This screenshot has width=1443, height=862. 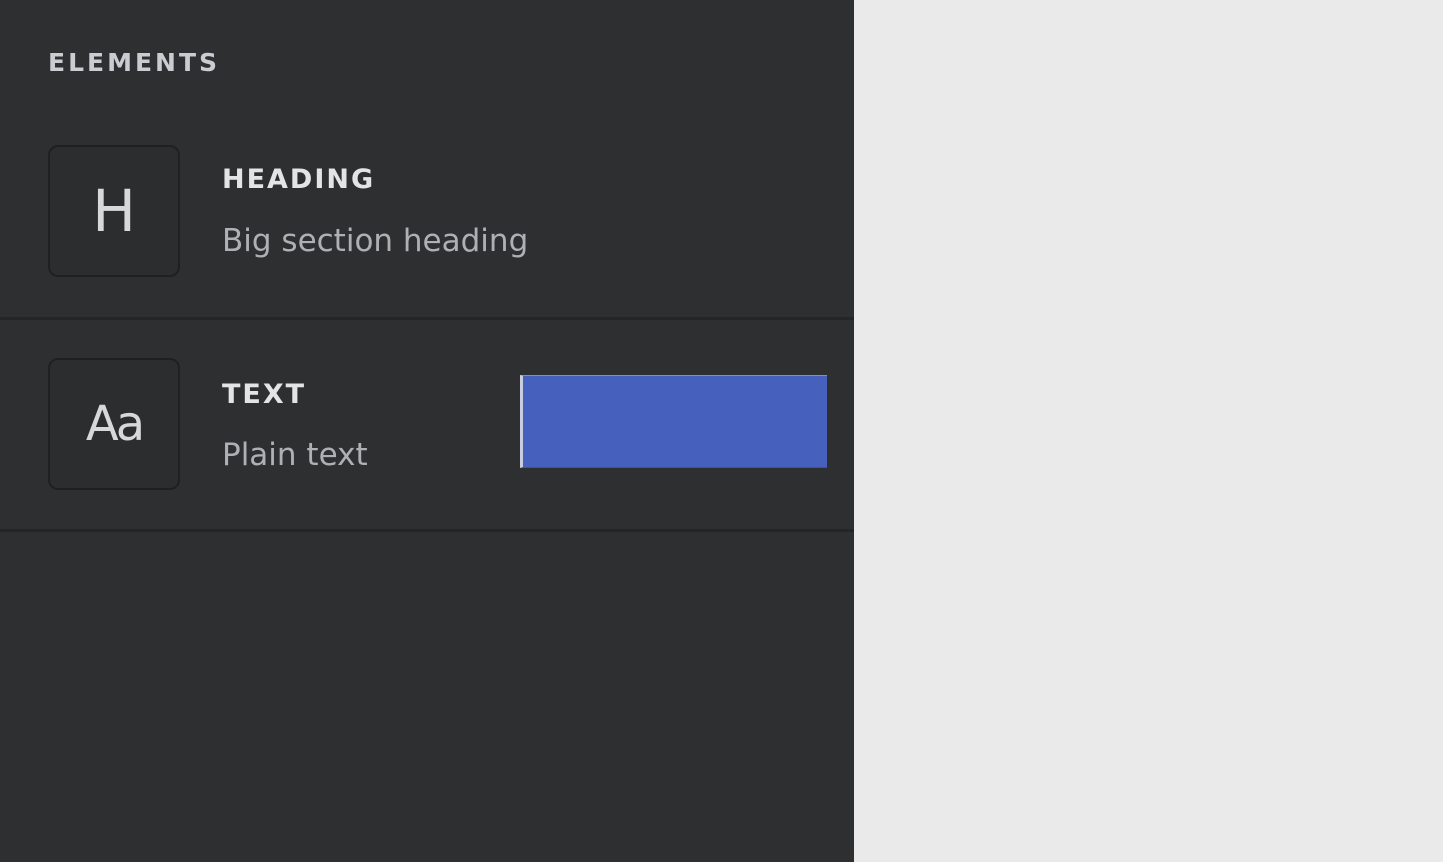 I want to click on element-item-heading: H HEADING Big section heading, so click(x=427, y=214).